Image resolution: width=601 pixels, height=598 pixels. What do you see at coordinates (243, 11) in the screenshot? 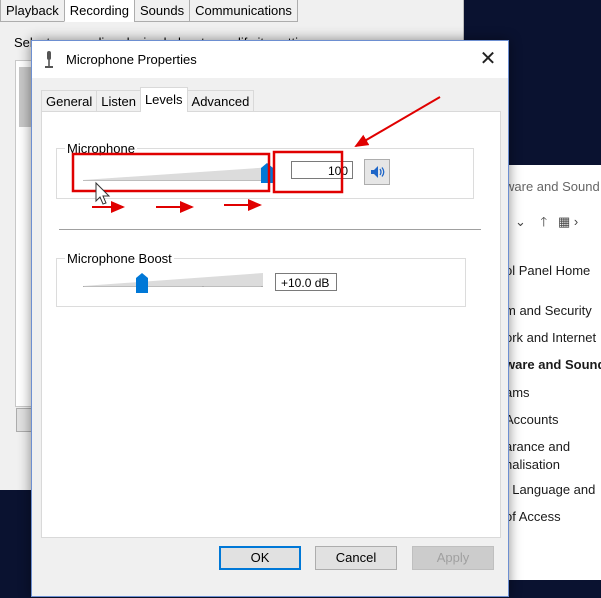
I see `tab-communications: Communications` at bounding box center [243, 11].